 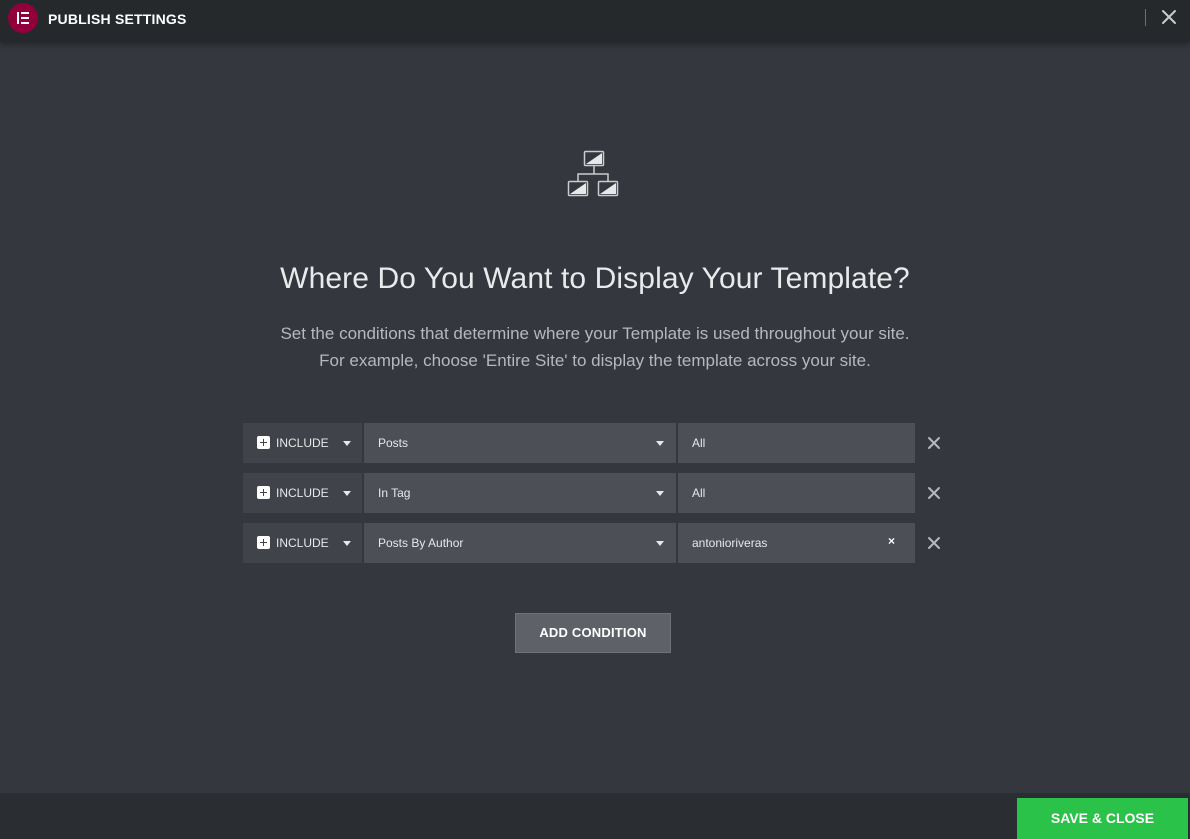 What do you see at coordinates (117, 19) in the screenshot?
I see `modal-title: PUBLISH SETTINGS` at bounding box center [117, 19].